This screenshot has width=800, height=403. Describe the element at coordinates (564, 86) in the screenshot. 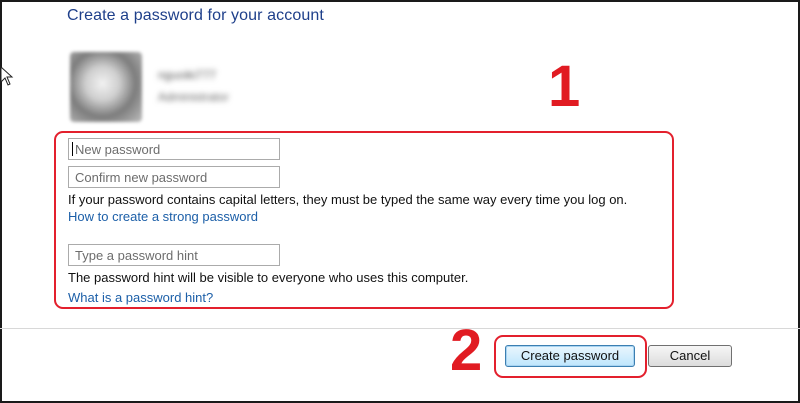

I see `annotation-marker-1: 1` at that location.